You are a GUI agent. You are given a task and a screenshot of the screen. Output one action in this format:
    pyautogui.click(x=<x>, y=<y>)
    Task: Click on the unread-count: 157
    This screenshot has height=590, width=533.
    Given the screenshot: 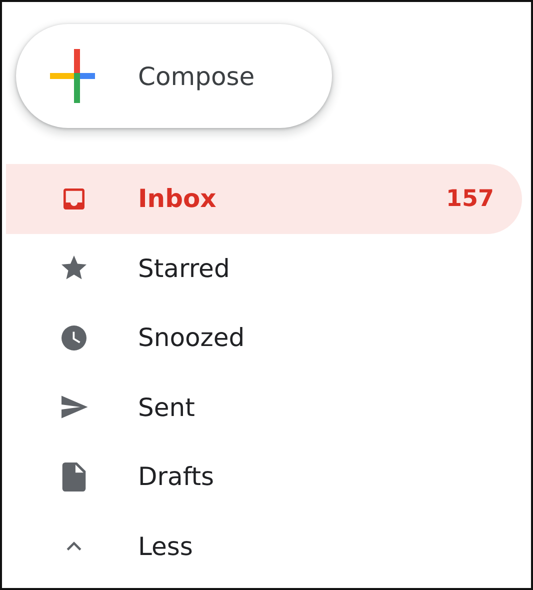 What is the action you would take?
    pyautogui.click(x=470, y=199)
    